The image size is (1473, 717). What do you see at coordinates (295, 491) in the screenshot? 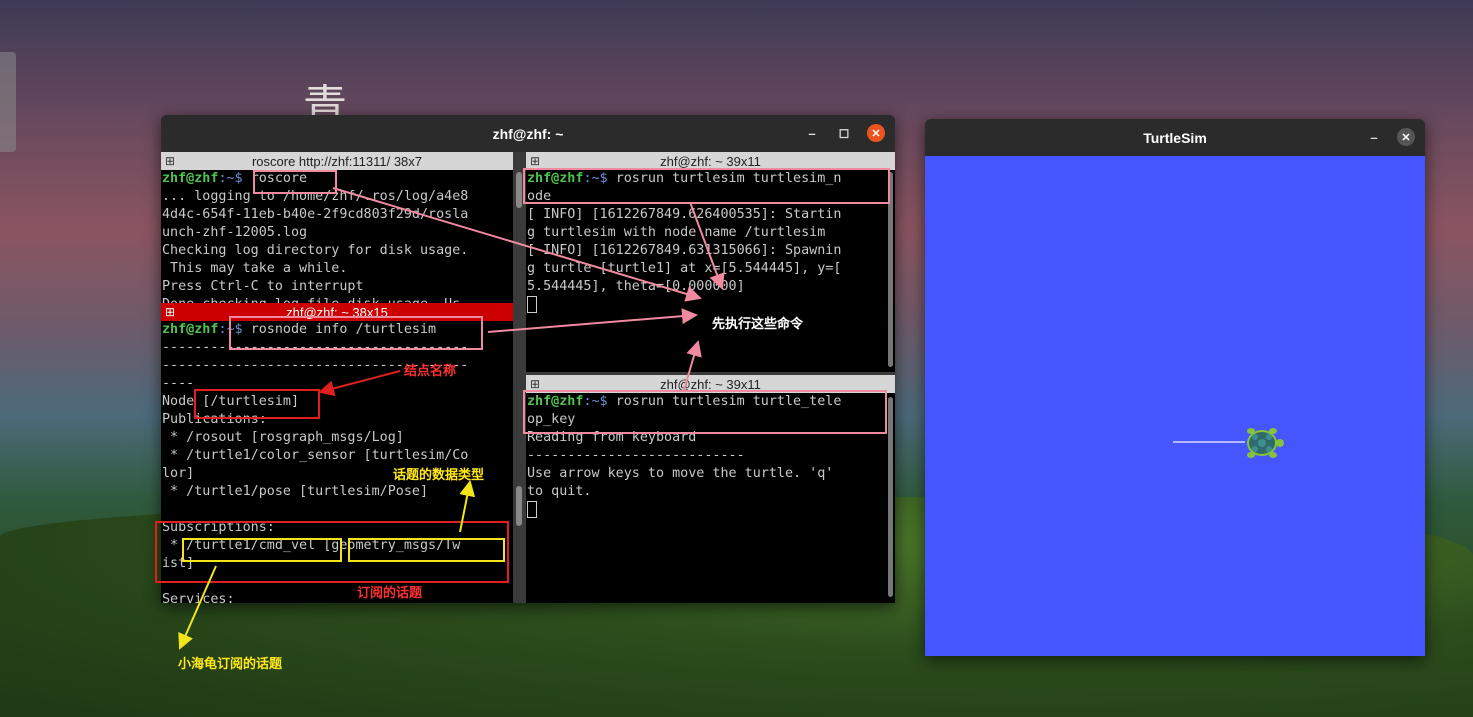
I see `terminal-line: * /turtle1/pose [turtlesim/Pose]` at bounding box center [295, 491].